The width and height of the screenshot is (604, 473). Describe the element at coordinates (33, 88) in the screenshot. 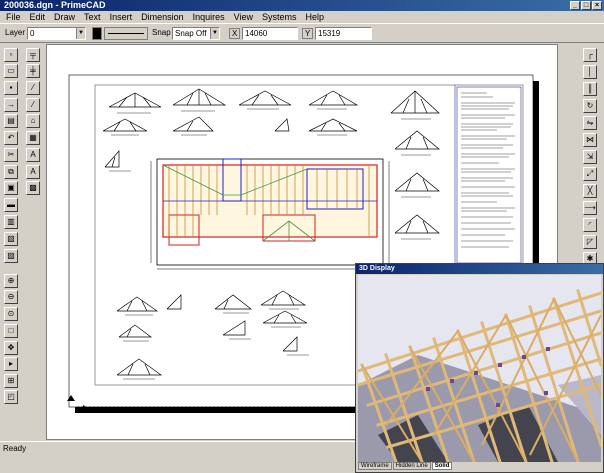

I see `diagonal-tool-icon: ⁄` at that location.